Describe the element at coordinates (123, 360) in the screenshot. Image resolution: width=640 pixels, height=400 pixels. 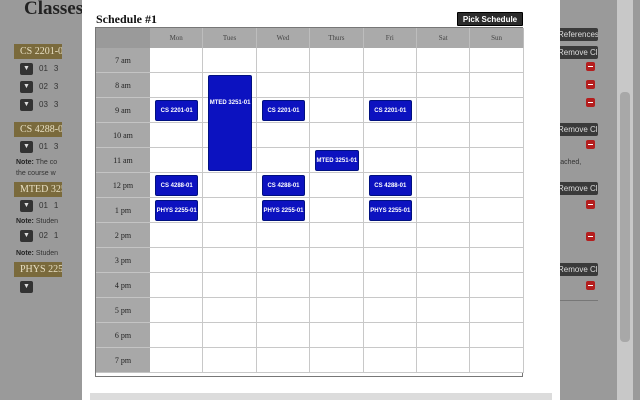
I see `time-label: 7 pm` at that location.